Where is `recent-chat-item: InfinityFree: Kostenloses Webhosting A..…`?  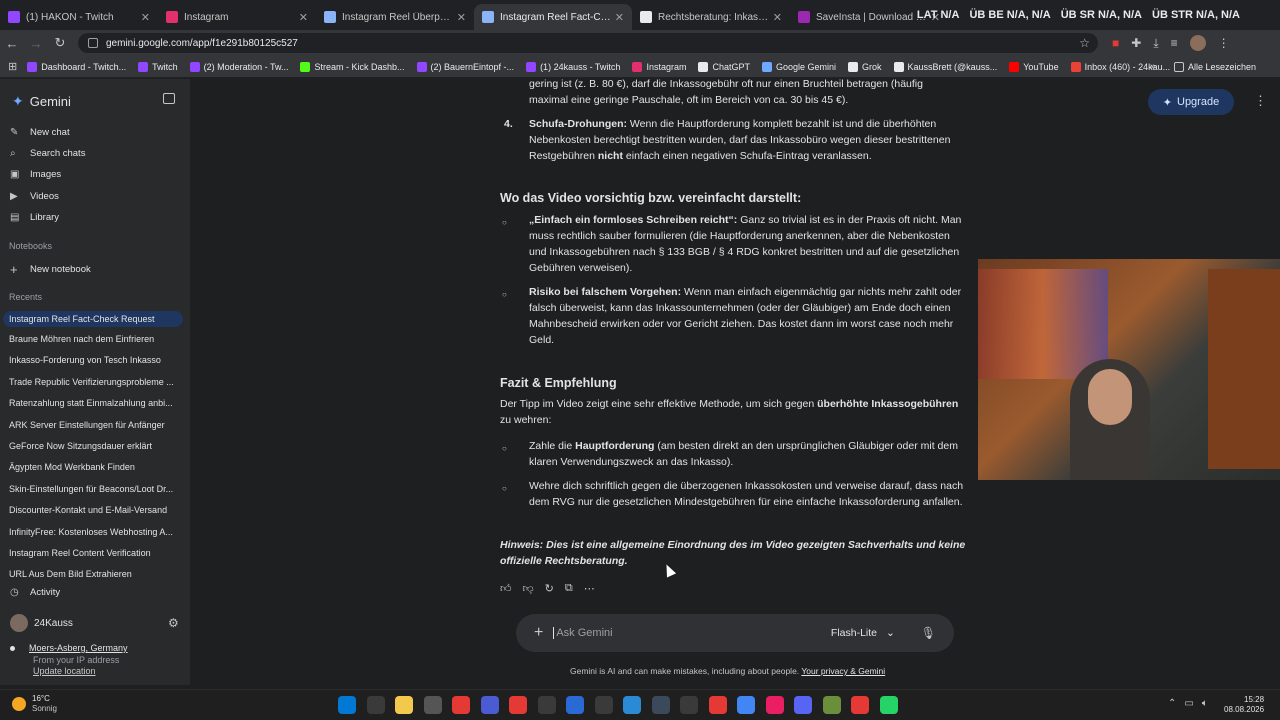
recent-chat-item: InfinityFree: Kostenloses Webhosting A..… is located at coordinates (95, 532).